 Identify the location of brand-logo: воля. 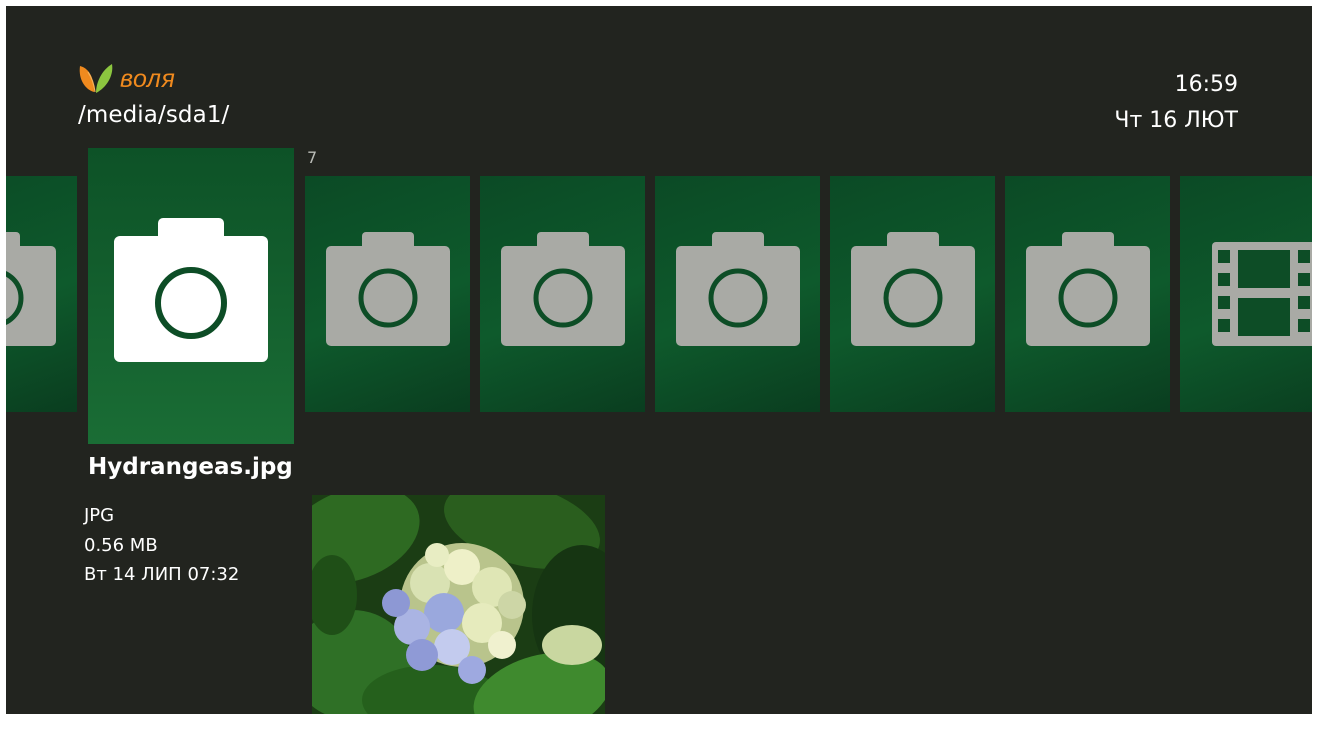
(124, 79).